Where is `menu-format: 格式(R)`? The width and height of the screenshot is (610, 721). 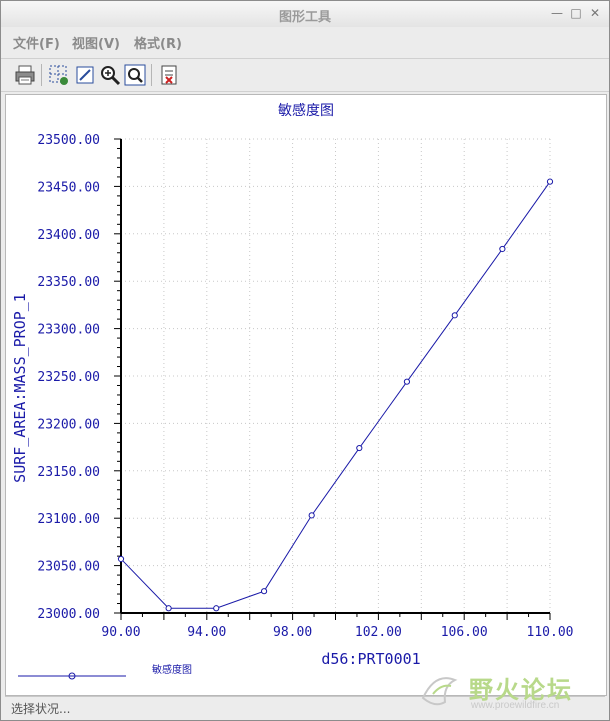
menu-format: 格式(R) is located at coordinates (158, 42).